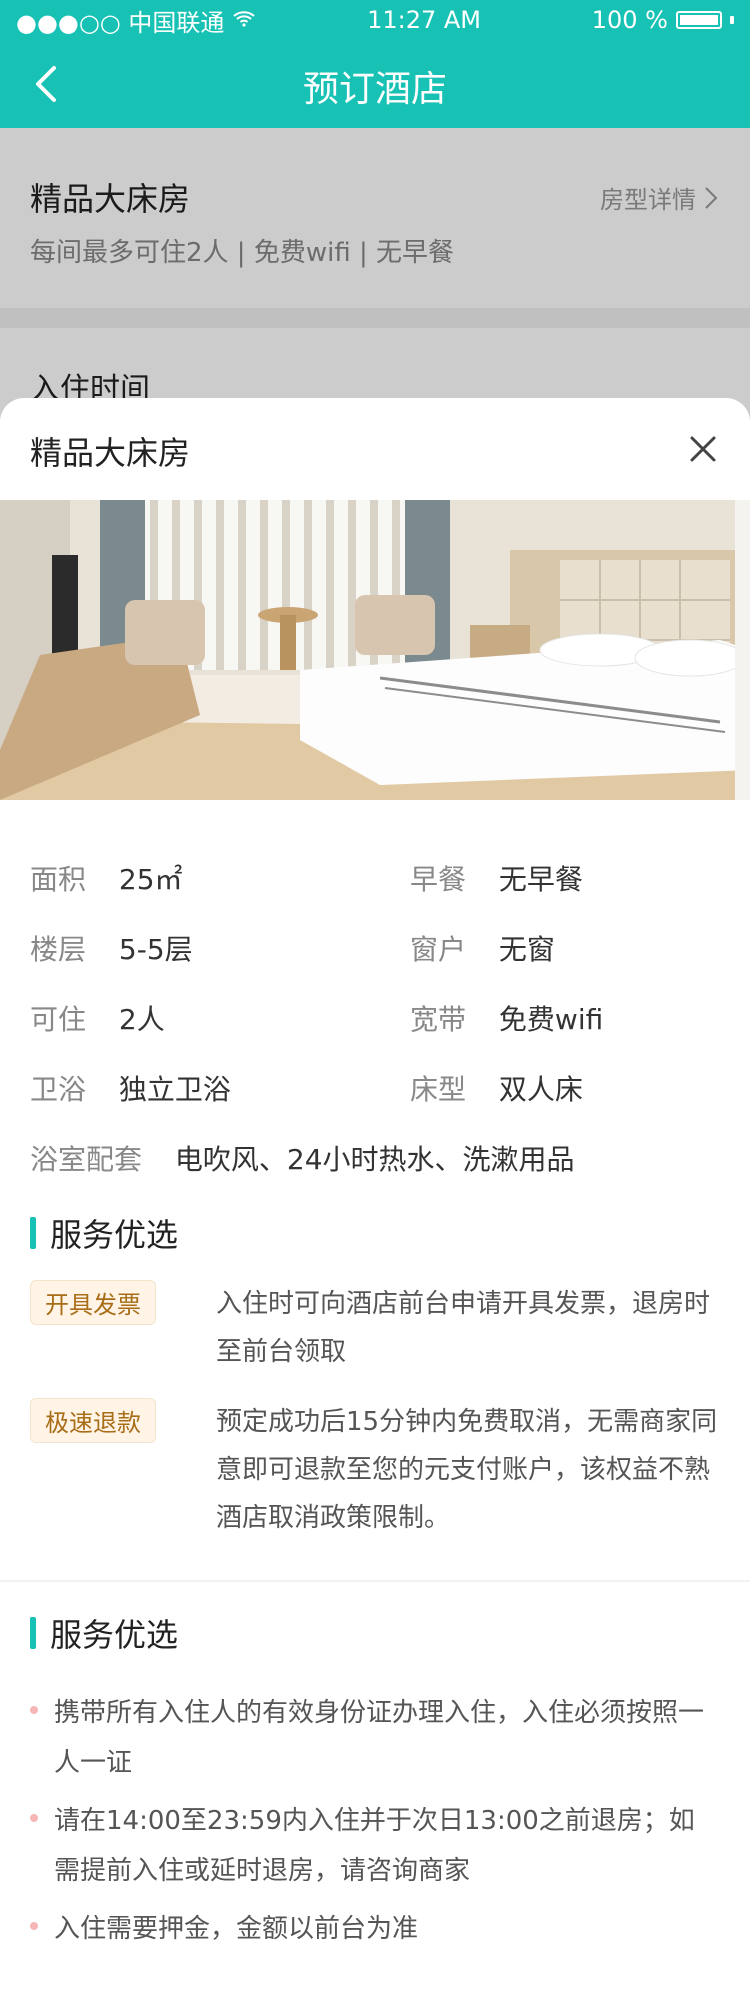 Image resolution: width=750 pixels, height=1998 pixels. What do you see at coordinates (551, 1019) in the screenshot?
I see `prop-value: 免费wifi` at bounding box center [551, 1019].